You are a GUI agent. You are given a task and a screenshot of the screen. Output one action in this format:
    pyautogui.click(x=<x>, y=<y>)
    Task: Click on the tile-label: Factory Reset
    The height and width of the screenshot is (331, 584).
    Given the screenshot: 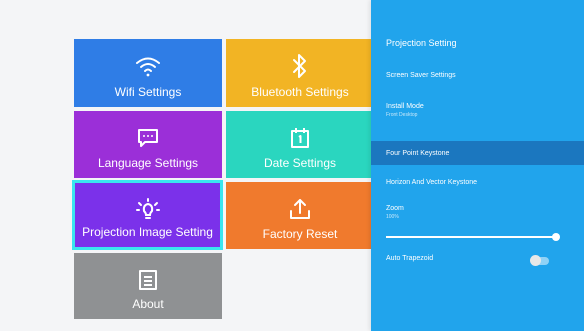 What is the action you would take?
    pyautogui.click(x=300, y=234)
    